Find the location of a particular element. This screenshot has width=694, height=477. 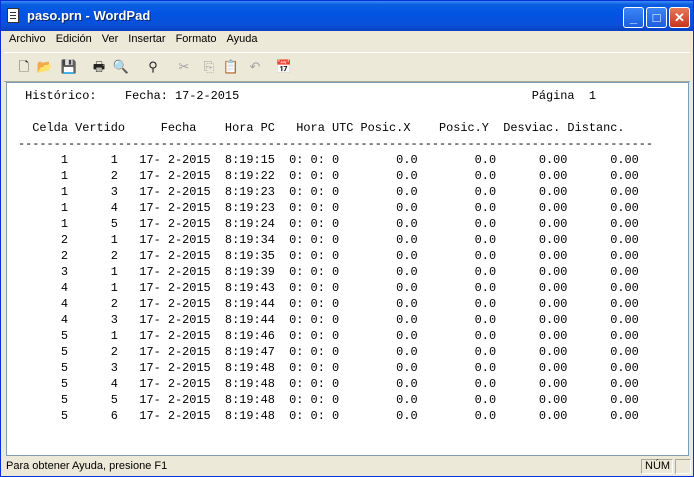

new-icon: 🗋 is located at coordinates (24, 67).